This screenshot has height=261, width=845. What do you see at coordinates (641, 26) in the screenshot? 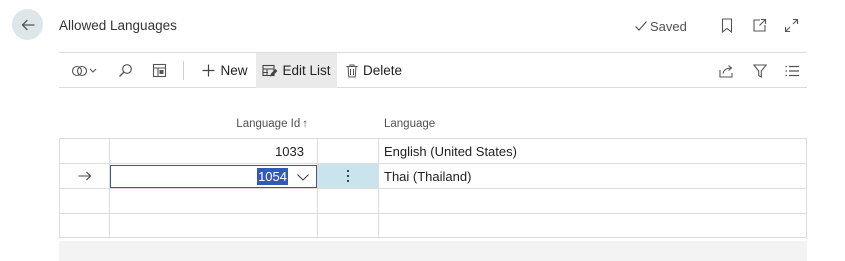
I see `checkmark-icon` at bounding box center [641, 26].